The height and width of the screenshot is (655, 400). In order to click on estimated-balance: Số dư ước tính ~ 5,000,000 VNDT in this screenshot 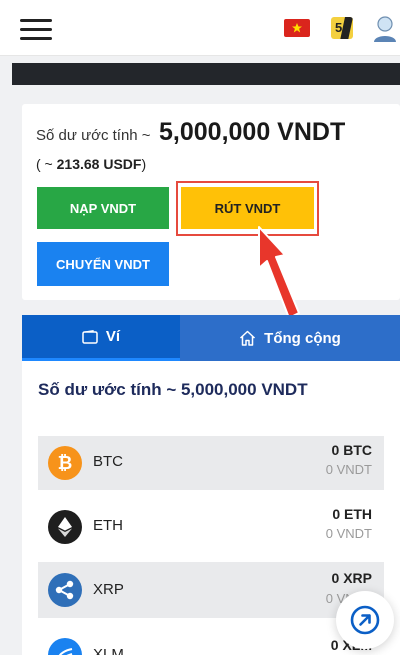, I will do `click(190, 132)`.